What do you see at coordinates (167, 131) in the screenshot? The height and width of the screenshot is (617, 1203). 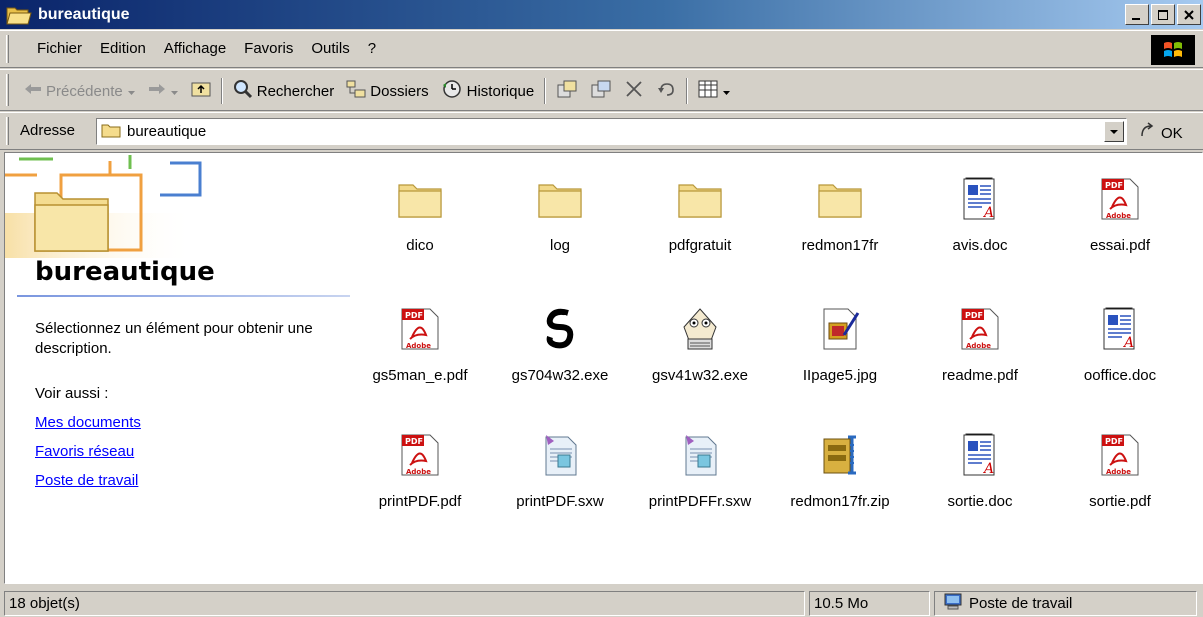 I see `address-value: bureautique` at bounding box center [167, 131].